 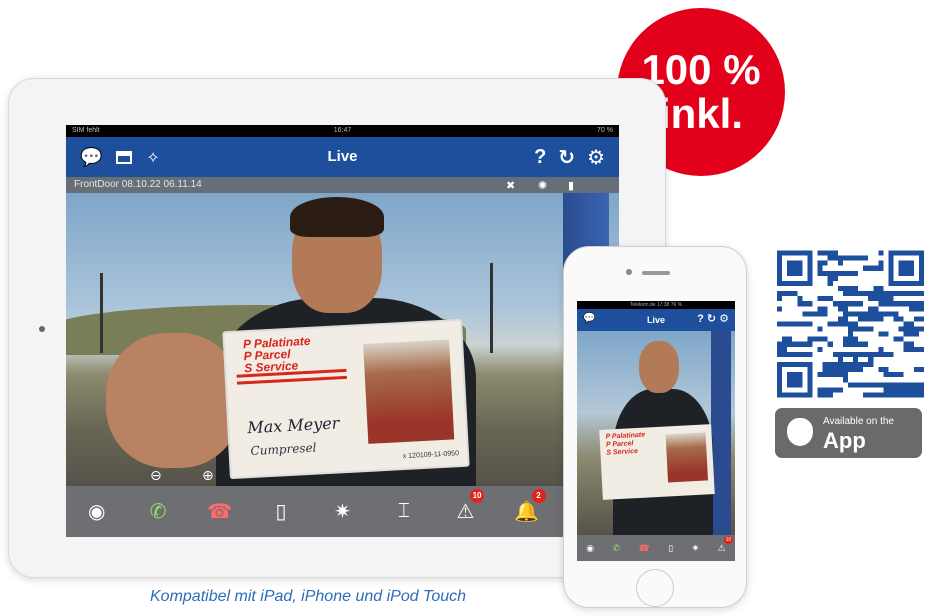 What do you see at coordinates (656, 273) in the screenshot?
I see `iphone-speaker` at bounding box center [656, 273].